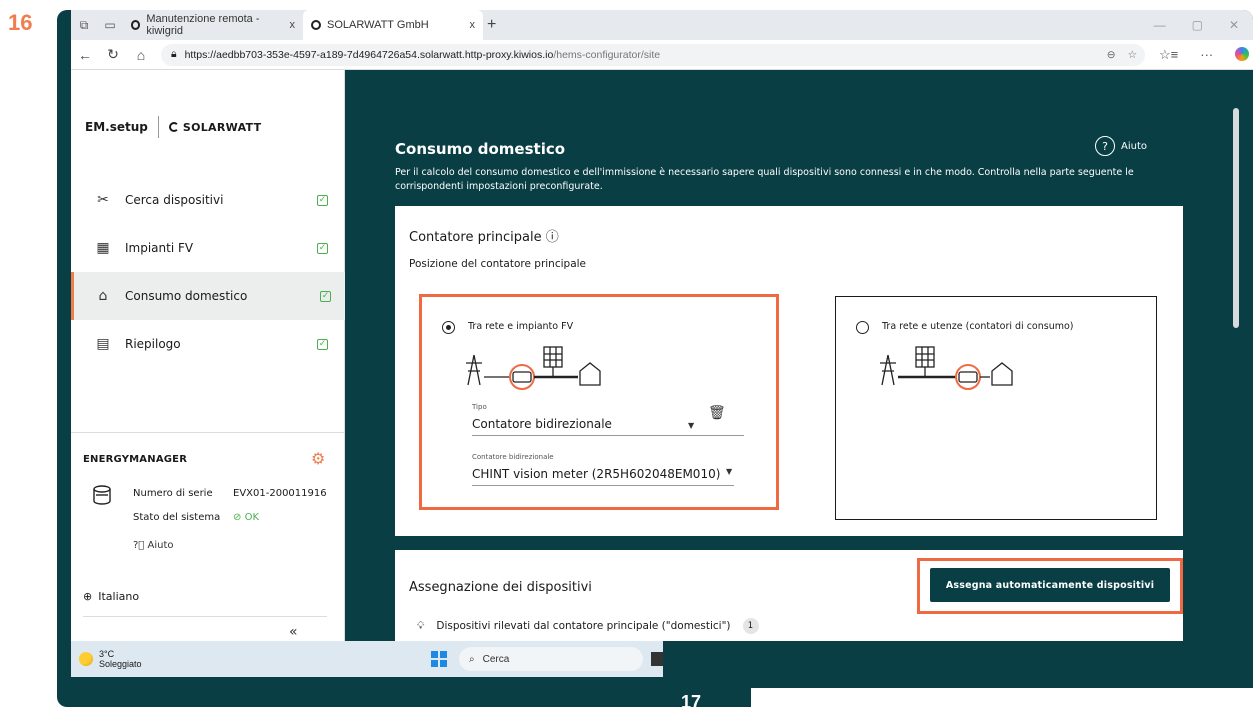 The height and width of the screenshot is (713, 1253). I want to click on search-icon: ⌕, so click(472, 659).